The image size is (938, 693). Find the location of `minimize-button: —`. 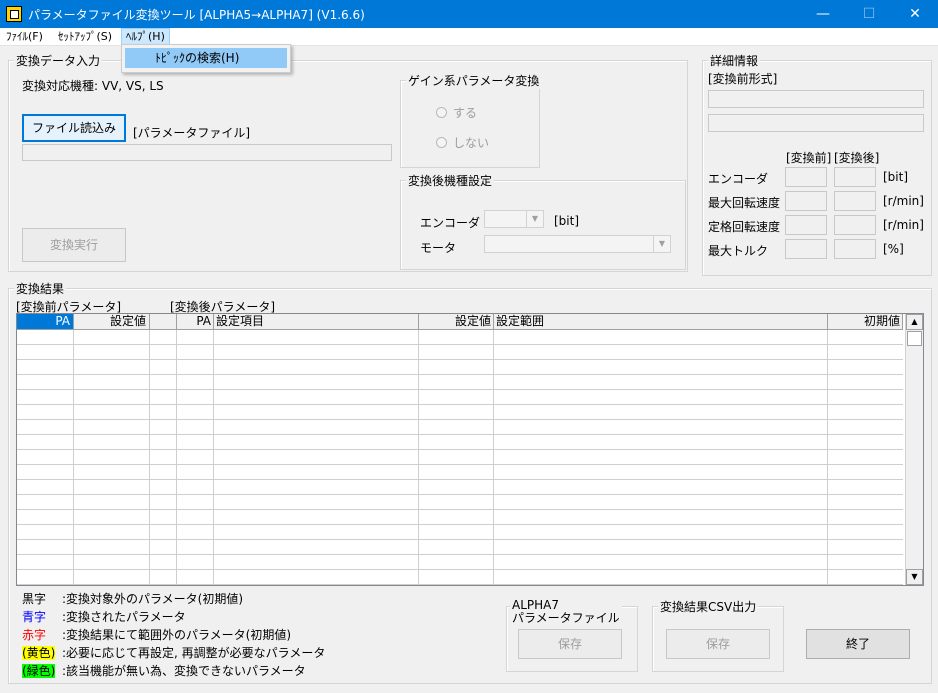

minimize-button: — is located at coordinates (823, 14).